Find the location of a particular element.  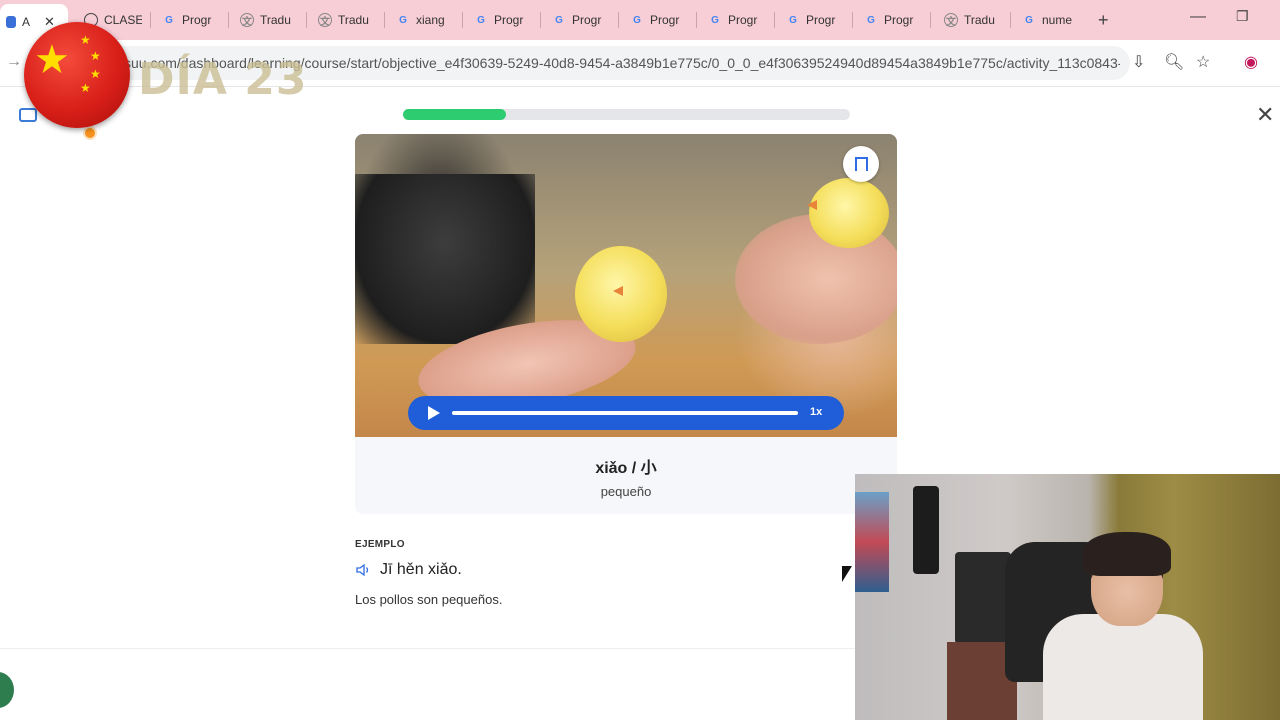

minimize-icon: — is located at coordinates (1198, 17).